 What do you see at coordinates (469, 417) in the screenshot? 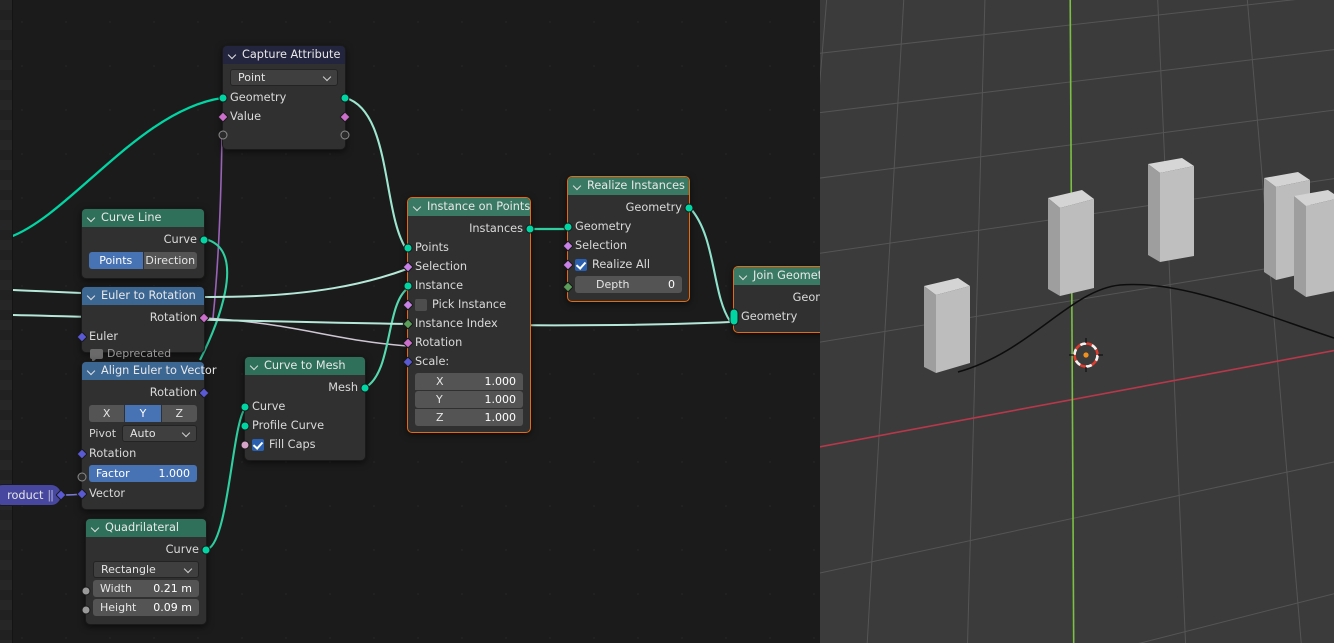
I see `scale-z-field: Z 1.000` at bounding box center [469, 417].